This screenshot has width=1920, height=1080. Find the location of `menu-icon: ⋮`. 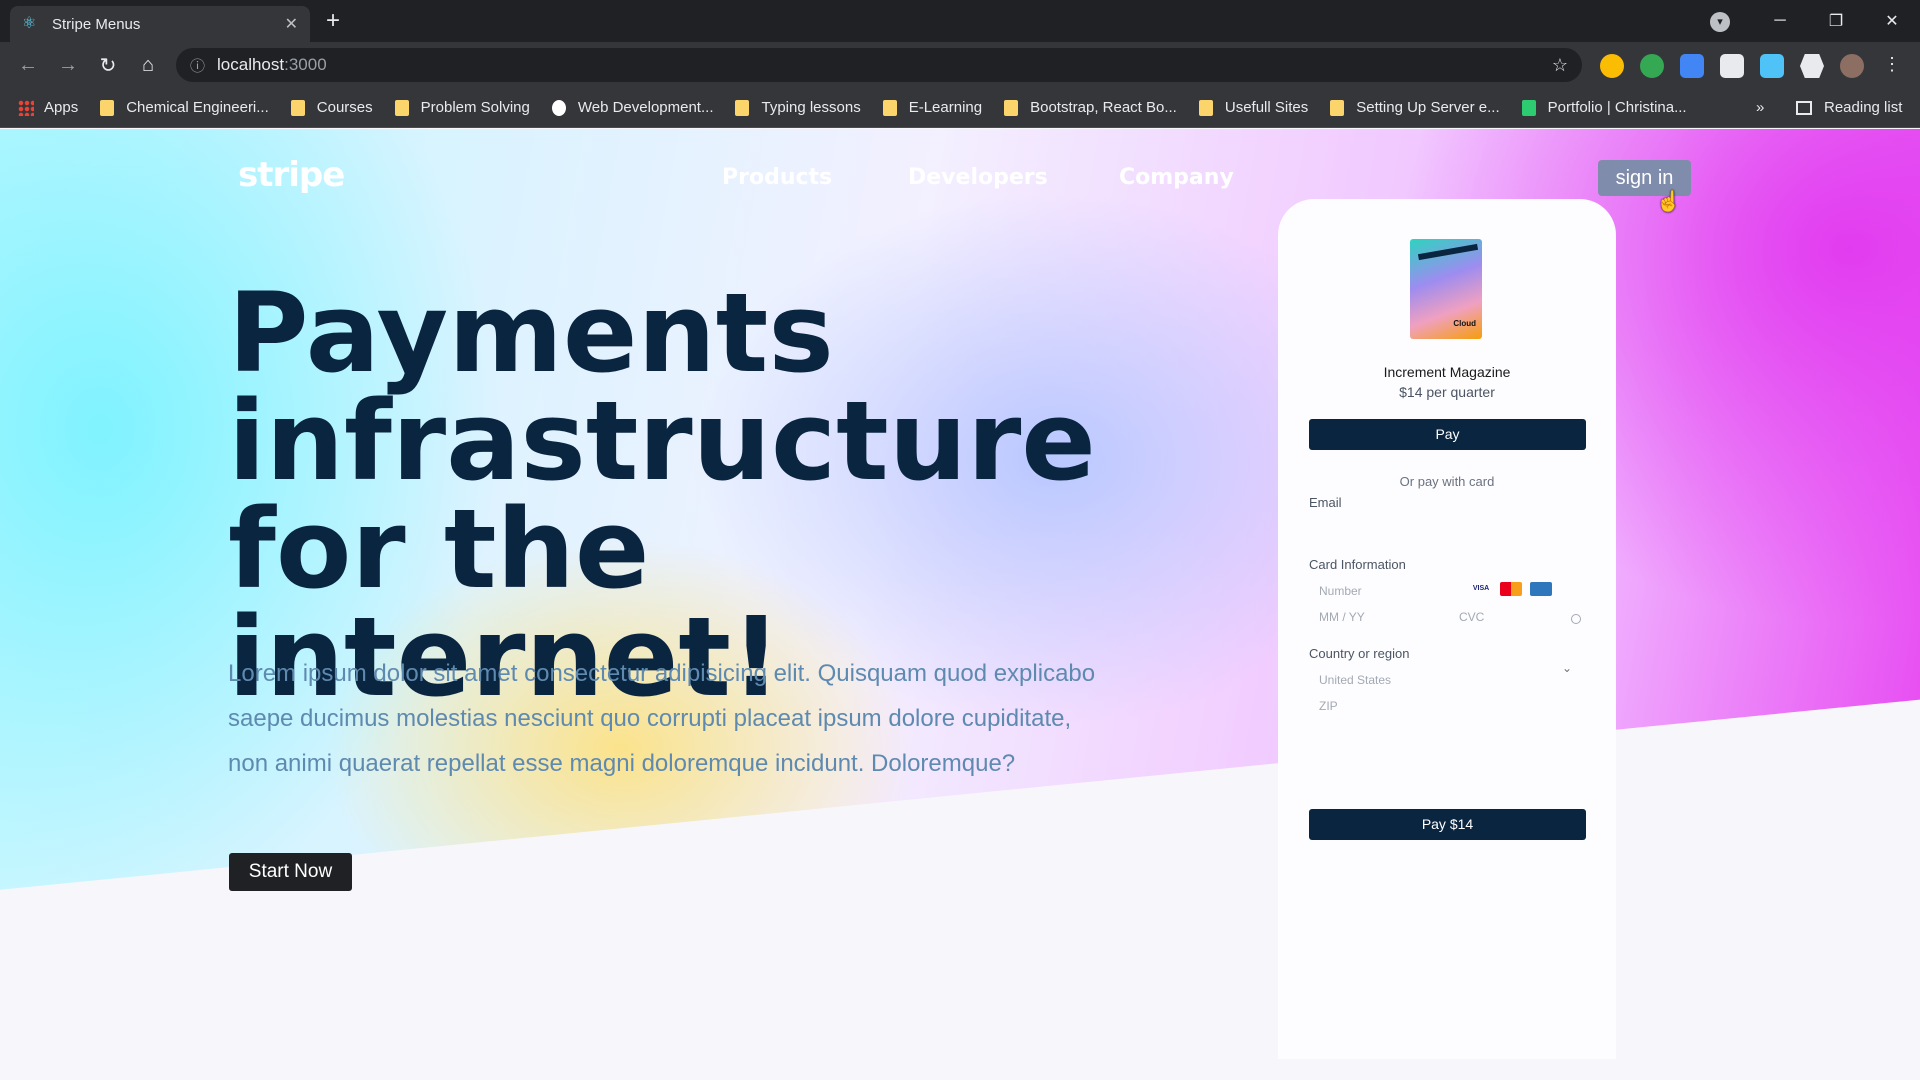

menu-icon: ⋮ is located at coordinates (1892, 66).